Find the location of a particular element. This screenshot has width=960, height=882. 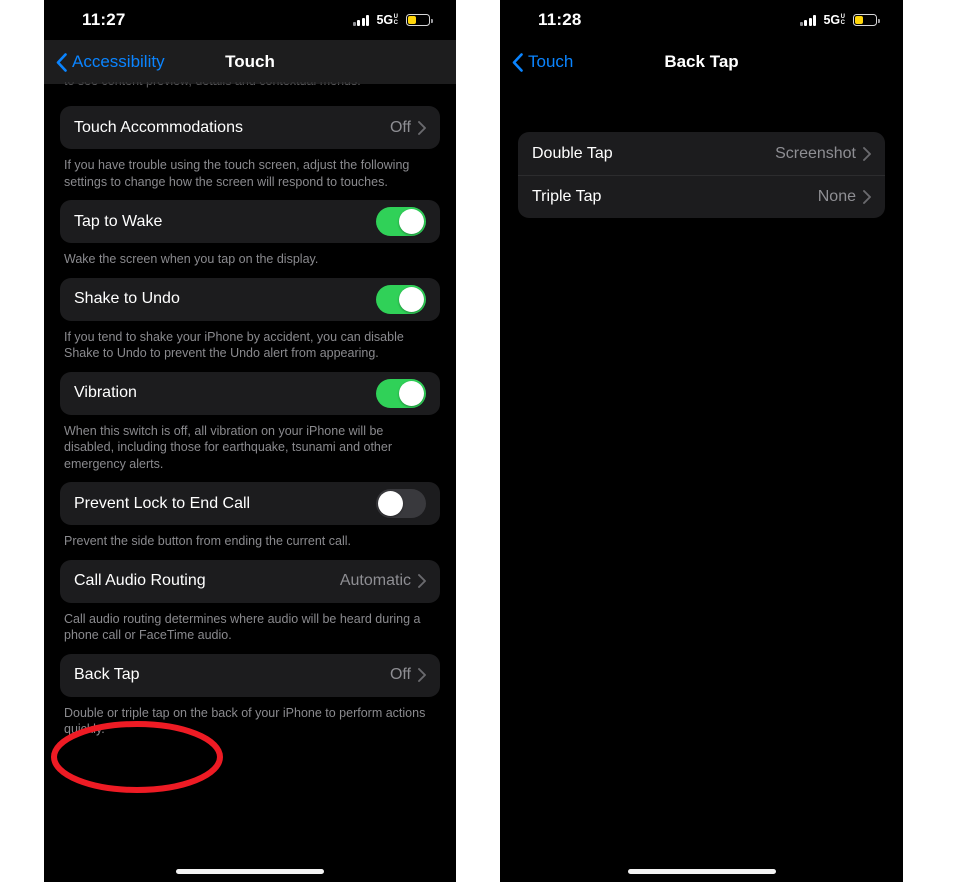

status-bar-clock: 11:27 is located at coordinates (104, 19).